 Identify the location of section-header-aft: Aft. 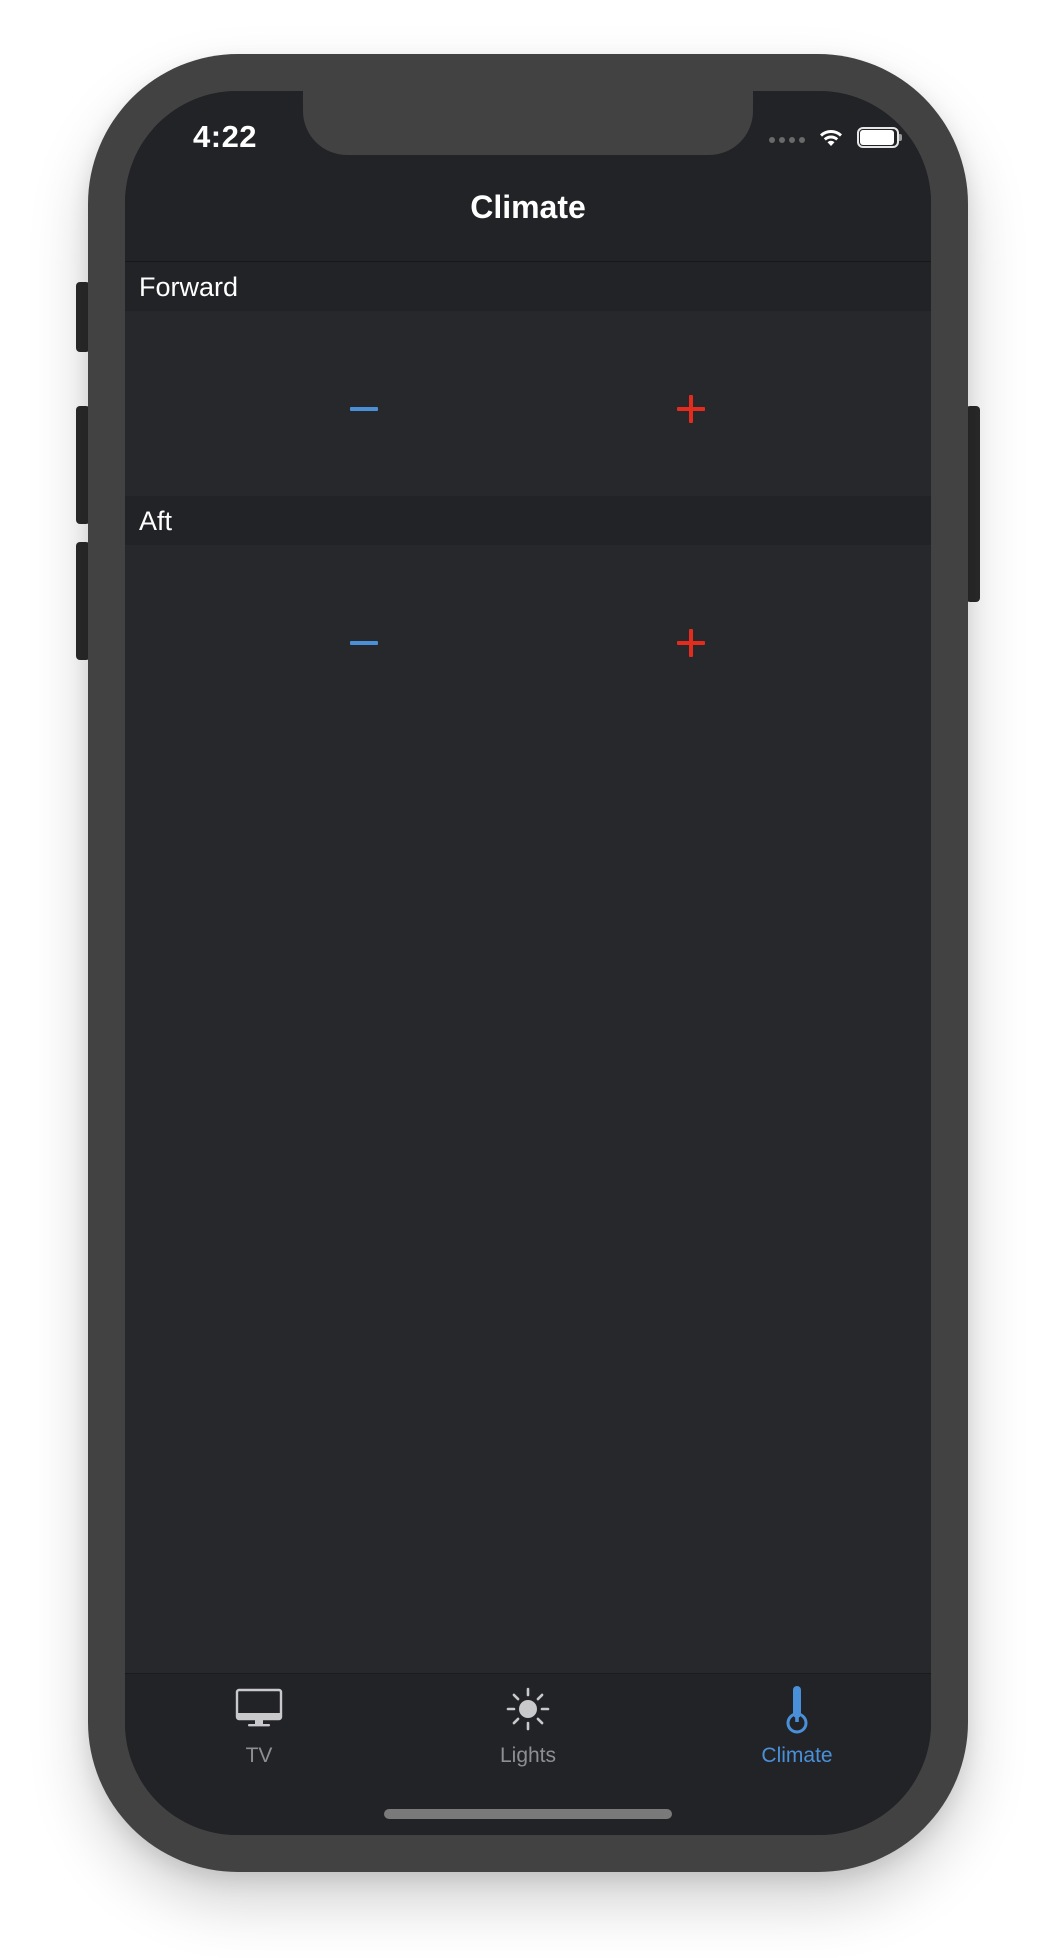
(528, 520).